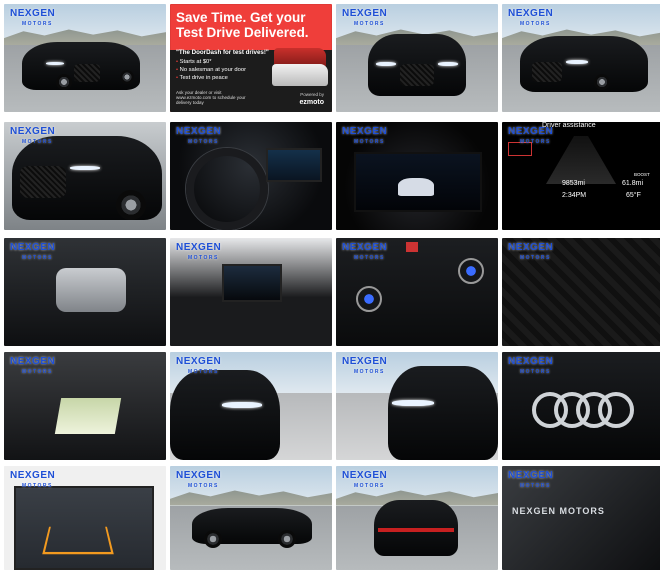 Image resolution: width=660 pixels, height=571 pixels. Describe the element at coordinates (581, 160) in the screenshot. I see `lane-graphic` at that location.